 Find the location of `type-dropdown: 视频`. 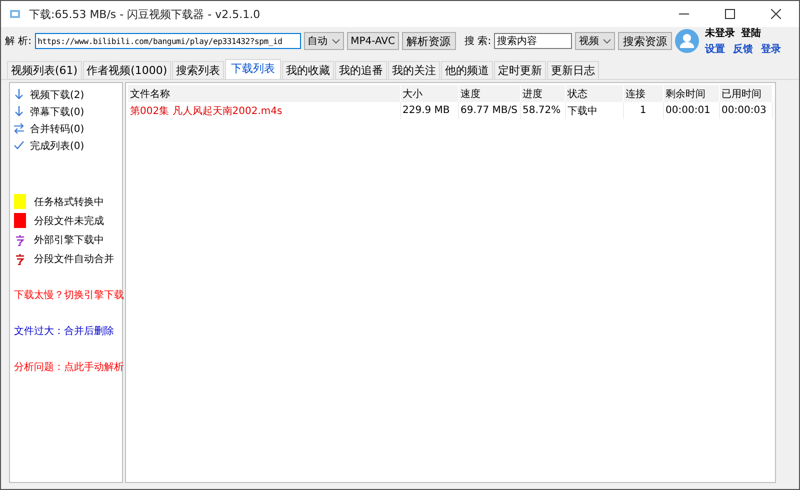

type-dropdown: 视频 is located at coordinates (595, 41).